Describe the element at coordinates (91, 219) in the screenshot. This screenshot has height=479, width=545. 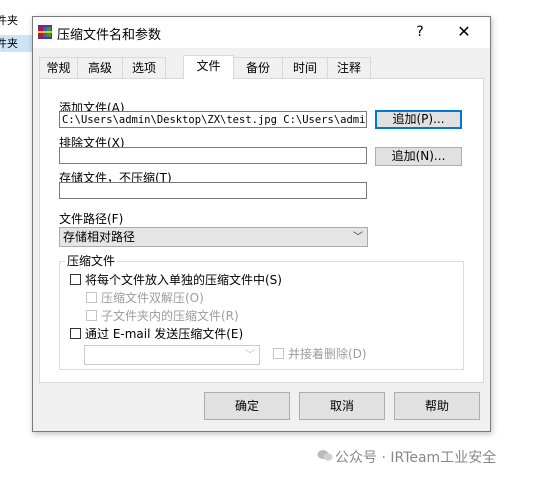
I see `file-paths-label: 文件路径(F)` at that location.